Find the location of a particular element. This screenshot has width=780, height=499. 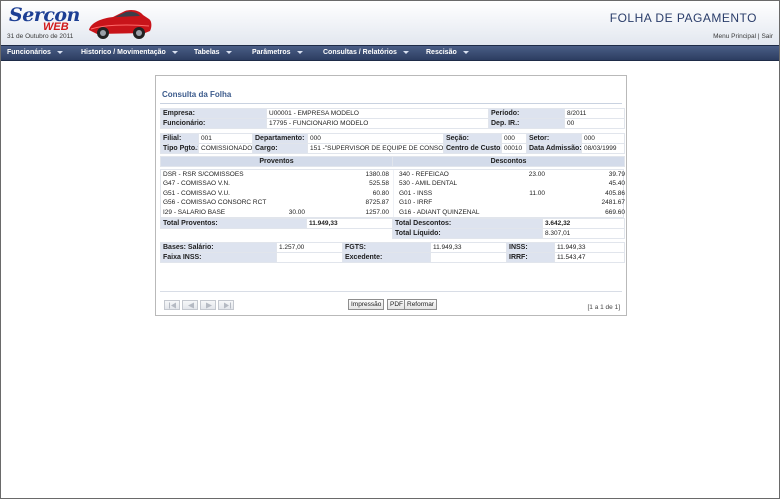

section-headers: Proventos Descontos is located at coordinates (392, 161).